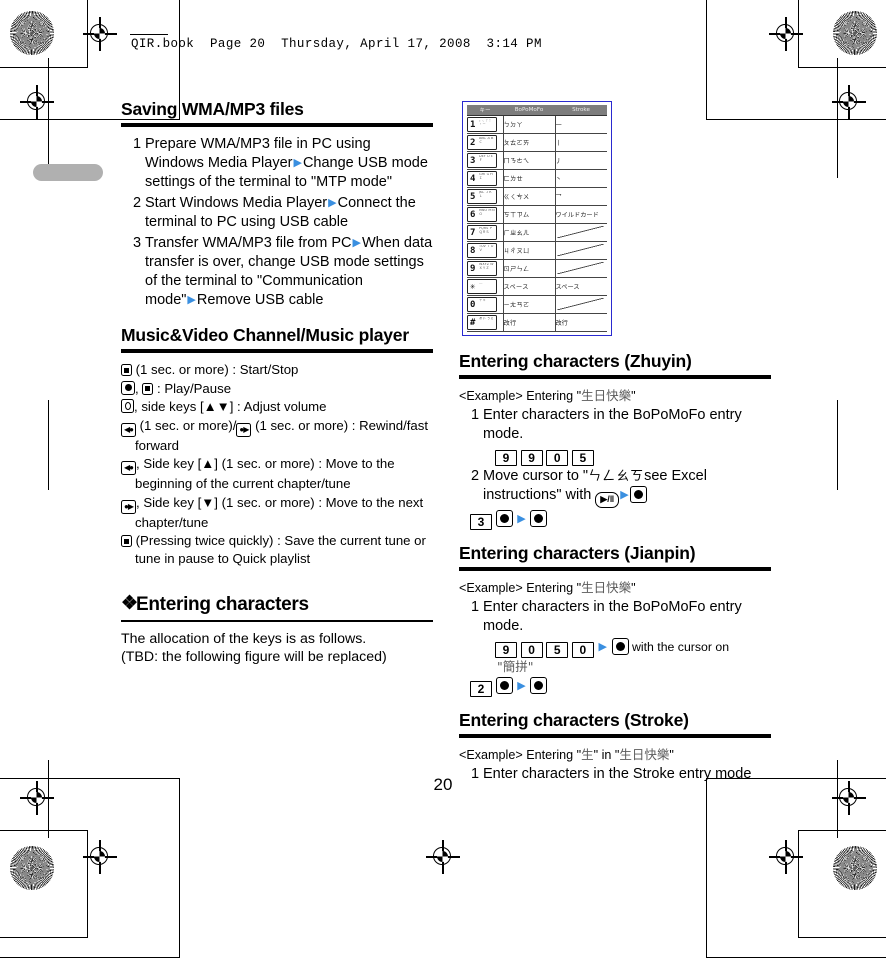  Describe the element at coordinates (537, 196) in the screenshot. I see `table-row: 5 JKL ＪＫＬ ㄍㄑㄘㄨ乛` at that location.